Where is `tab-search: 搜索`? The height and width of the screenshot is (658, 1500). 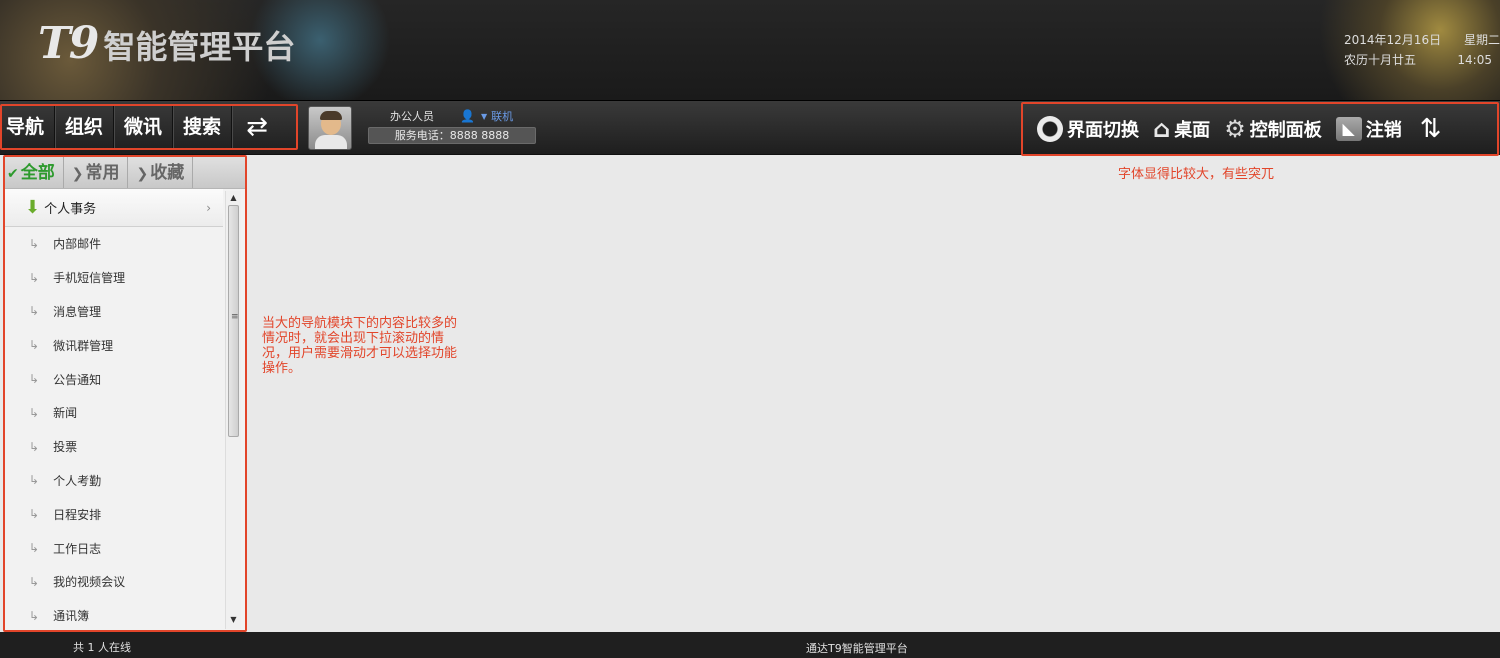 tab-search: 搜索 is located at coordinates (203, 127).